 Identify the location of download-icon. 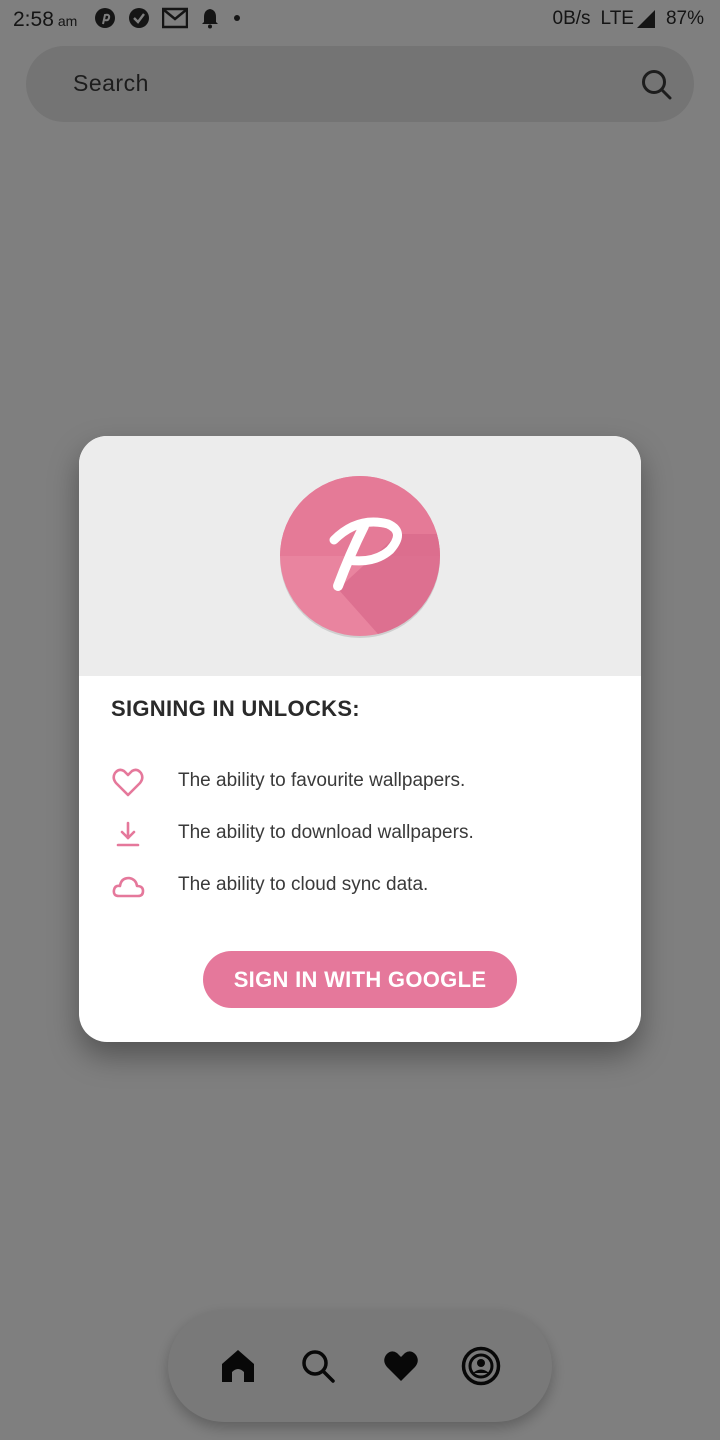
(128, 834).